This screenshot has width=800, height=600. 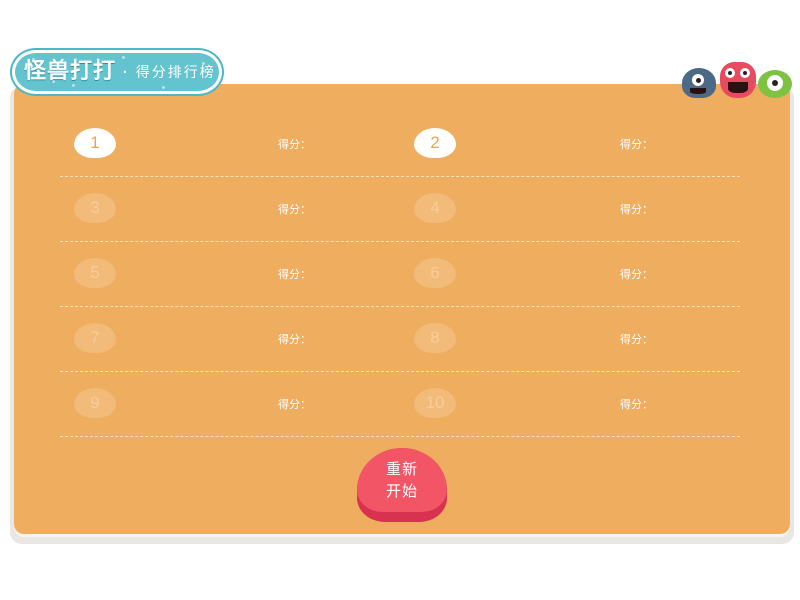 What do you see at coordinates (775, 84) in the screenshot?
I see `green-monster-icon` at bounding box center [775, 84].